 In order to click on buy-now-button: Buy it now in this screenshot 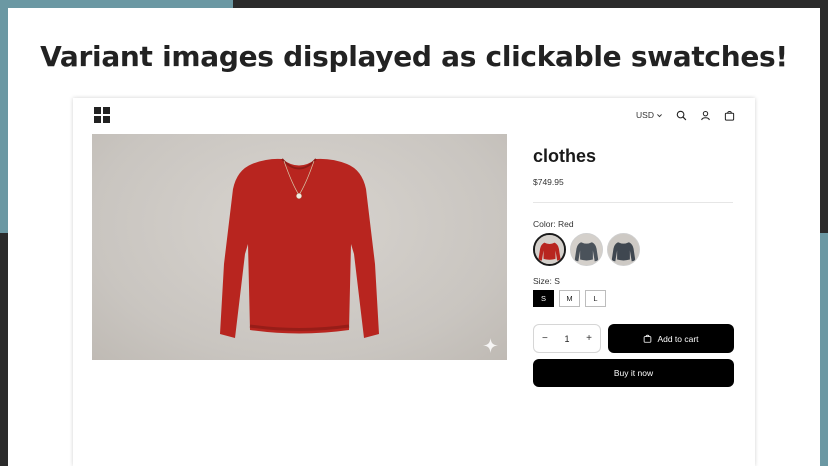, I will do `click(633, 373)`.